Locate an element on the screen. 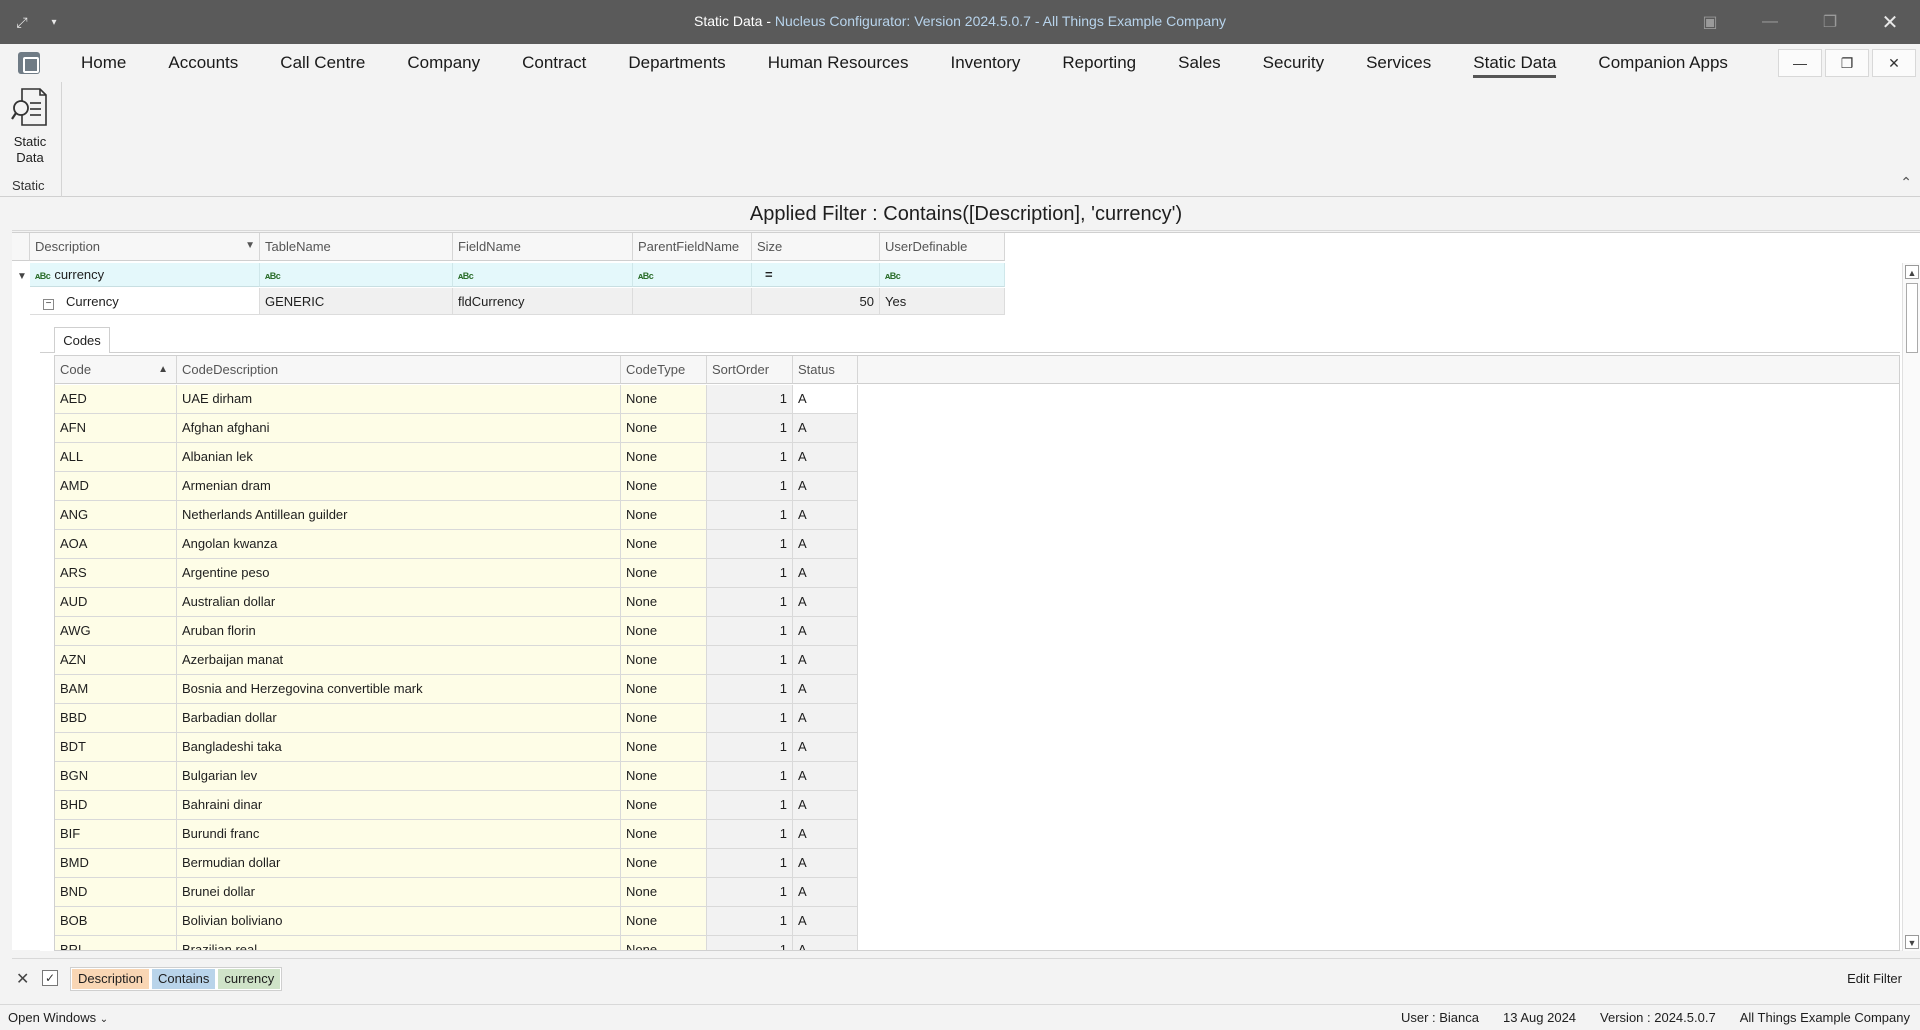  code-description-cell: Australian dollar is located at coordinates (399, 602).